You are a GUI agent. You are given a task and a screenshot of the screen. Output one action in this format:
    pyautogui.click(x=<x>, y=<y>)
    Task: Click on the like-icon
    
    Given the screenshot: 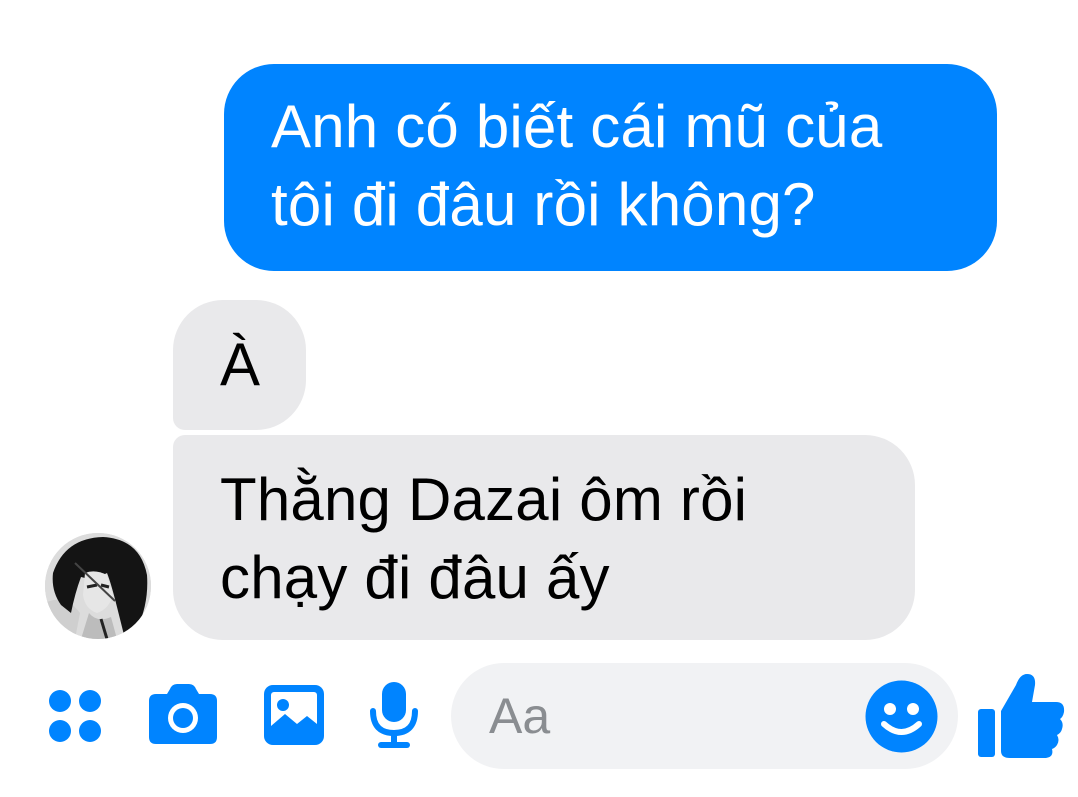 What is the action you would take?
    pyautogui.click(x=1021, y=715)
    